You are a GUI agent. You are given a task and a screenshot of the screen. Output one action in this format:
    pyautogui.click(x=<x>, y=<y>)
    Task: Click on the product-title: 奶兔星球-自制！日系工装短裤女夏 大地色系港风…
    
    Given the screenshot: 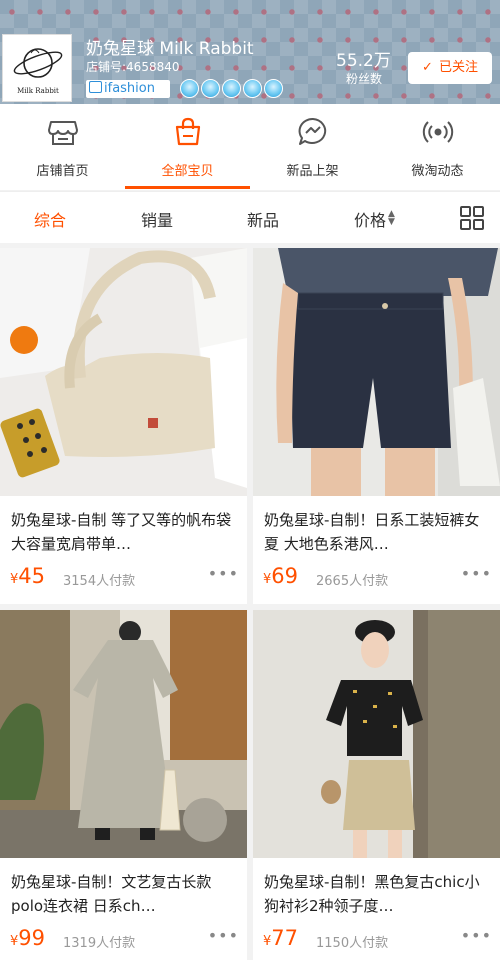 What is the action you would take?
    pyautogui.click(x=379, y=532)
    